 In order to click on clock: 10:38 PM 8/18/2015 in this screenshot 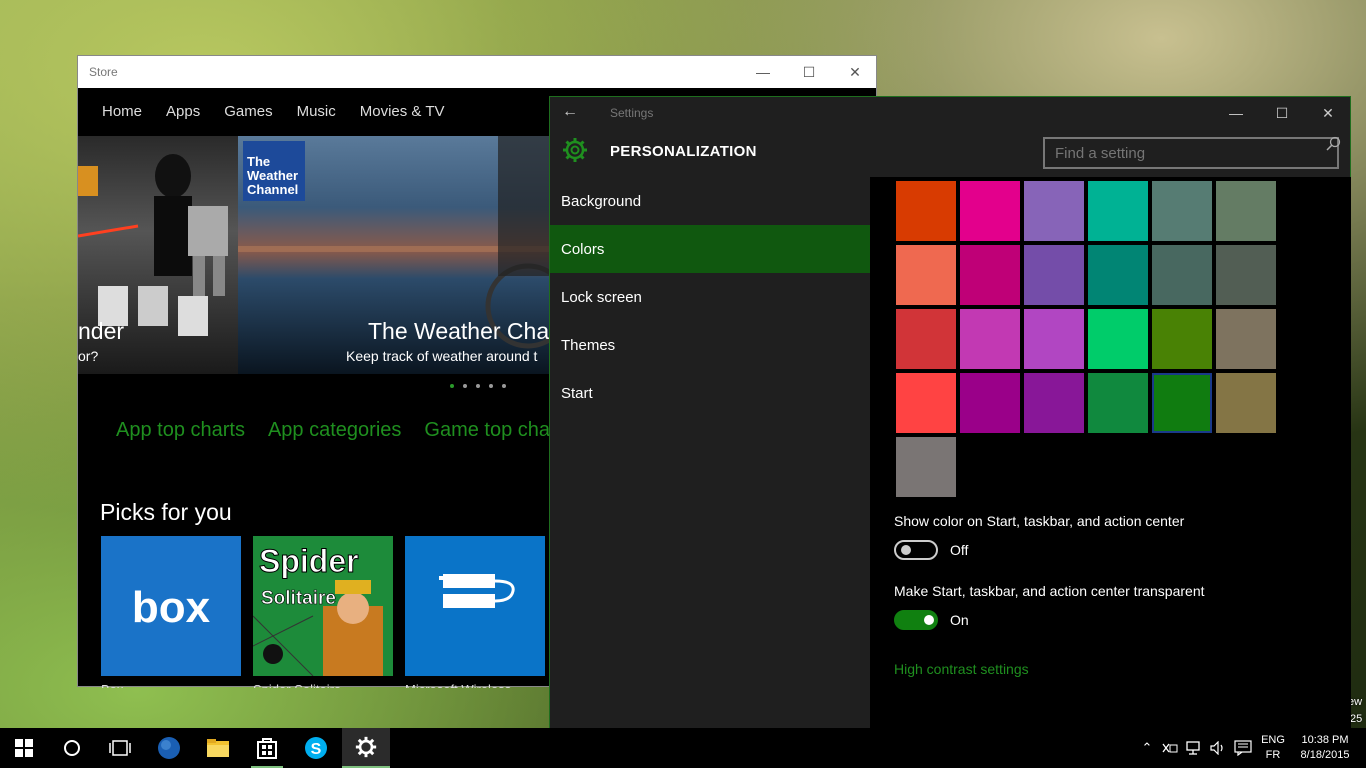, I will do `click(1325, 748)`.